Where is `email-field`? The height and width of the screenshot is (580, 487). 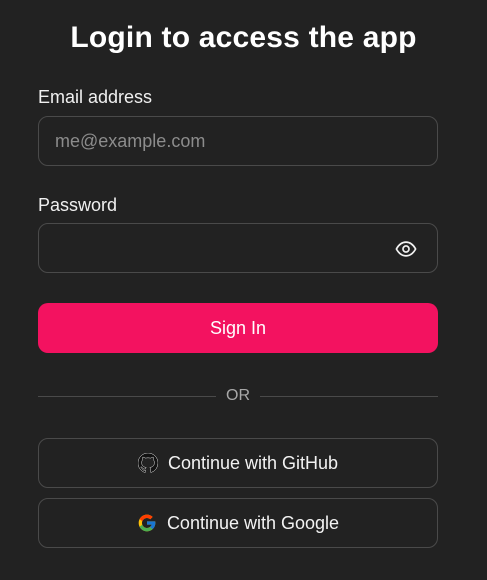
email-field is located at coordinates (238, 141).